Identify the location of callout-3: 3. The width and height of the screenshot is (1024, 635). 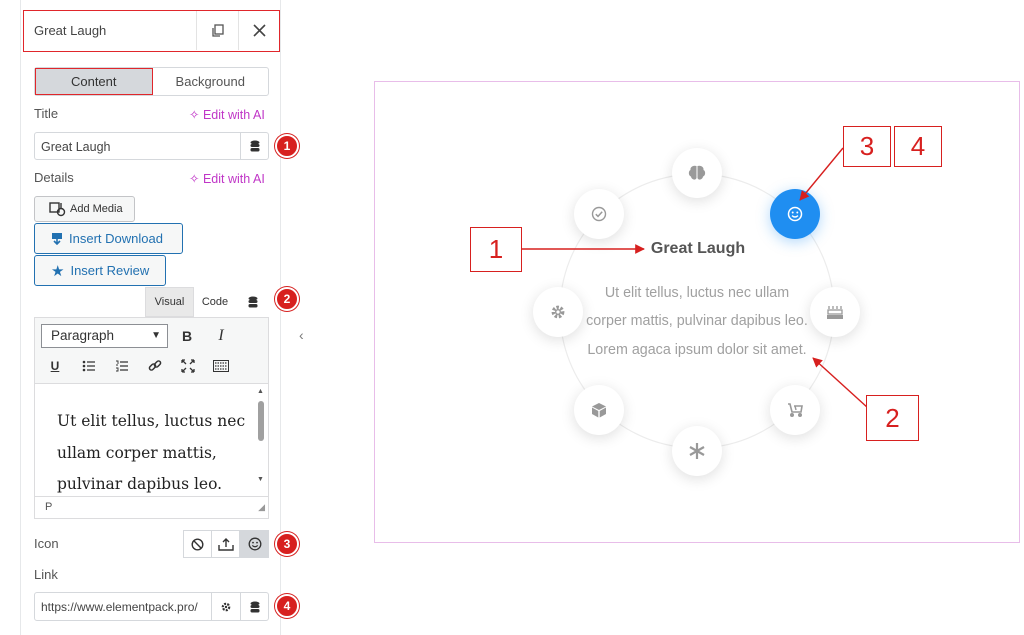
(867, 146).